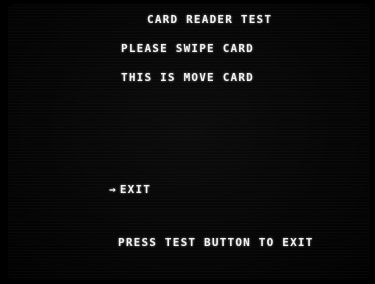  I want to click on menu-item-exit-label: EXIT, so click(135, 189).